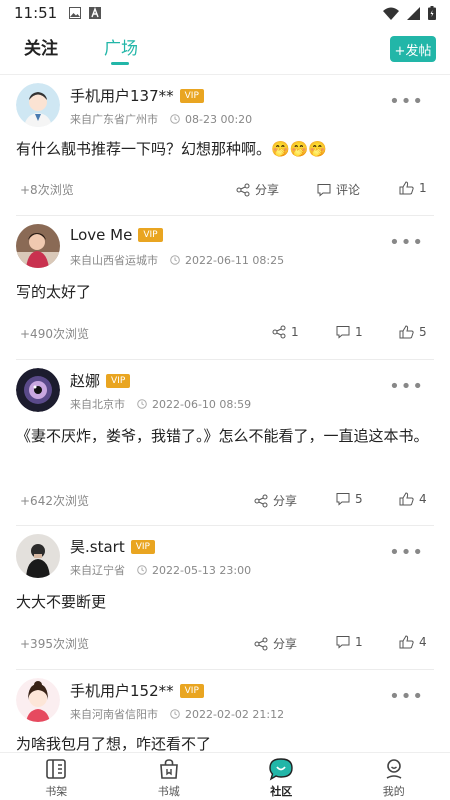 The image size is (450, 800). I want to click on like-button: 5, so click(413, 332).